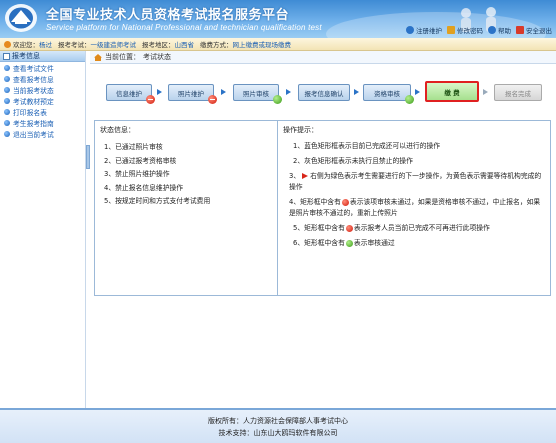 The image size is (556, 443). Describe the element at coordinates (168, 15) in the screenshot. I see `site-title: 全国专业技术人员资格考试报名服务平台` at that location.